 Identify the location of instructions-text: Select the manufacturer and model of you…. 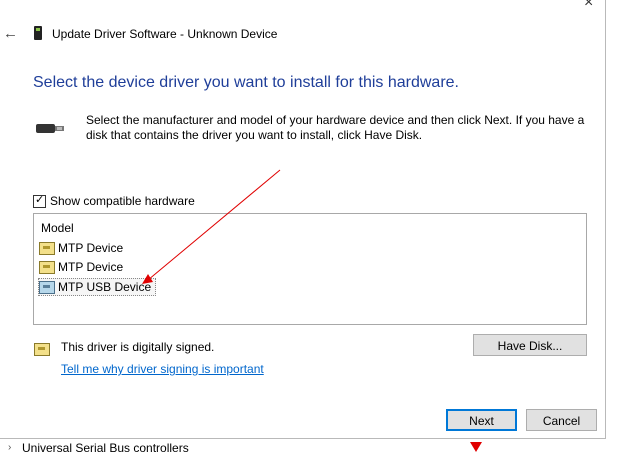
(335, 127).